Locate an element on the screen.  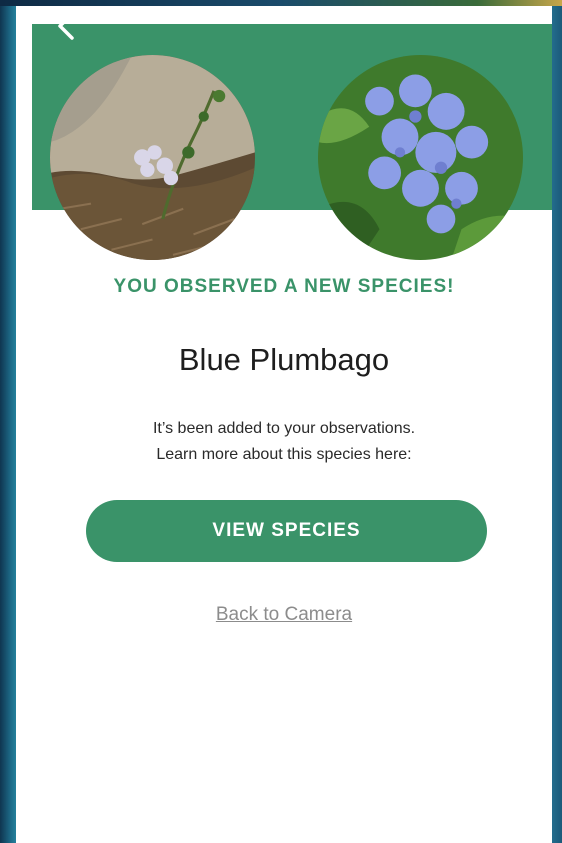
reference-photo-image is located at coordinates (420, 157).